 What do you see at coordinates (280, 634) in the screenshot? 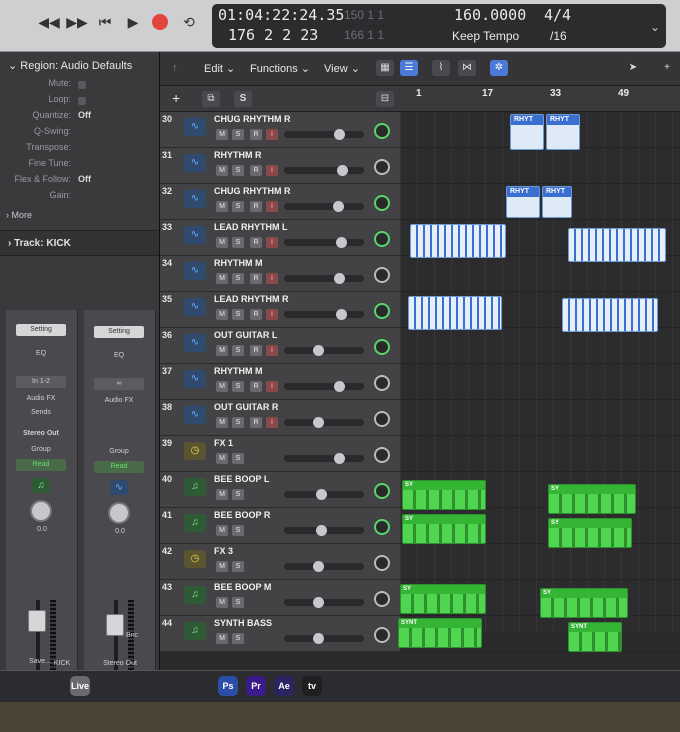
I see `track-row: 44 ♫ SYNTH BASS M S` at bounding box center [280, 634].